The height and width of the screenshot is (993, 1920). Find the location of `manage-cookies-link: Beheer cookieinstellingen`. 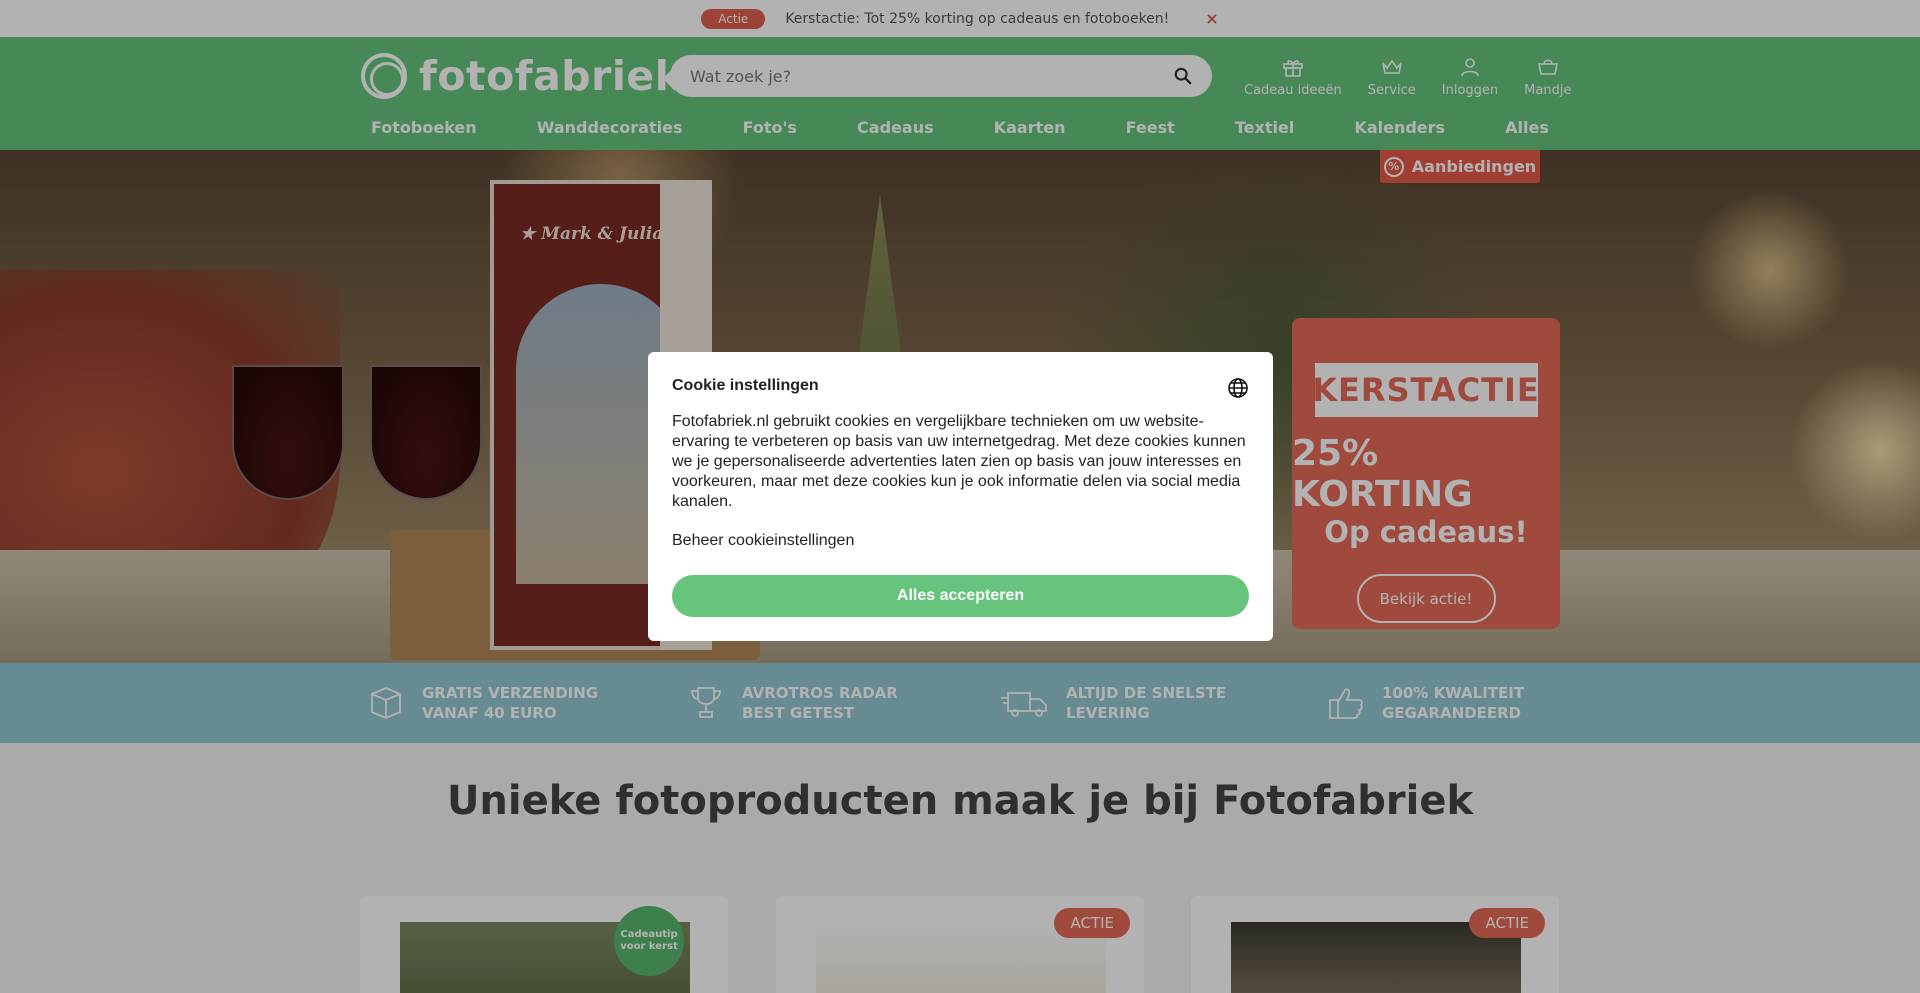

manage-cookies-link: Beheer cookieinstellingen is located at coordinates (763, 541).